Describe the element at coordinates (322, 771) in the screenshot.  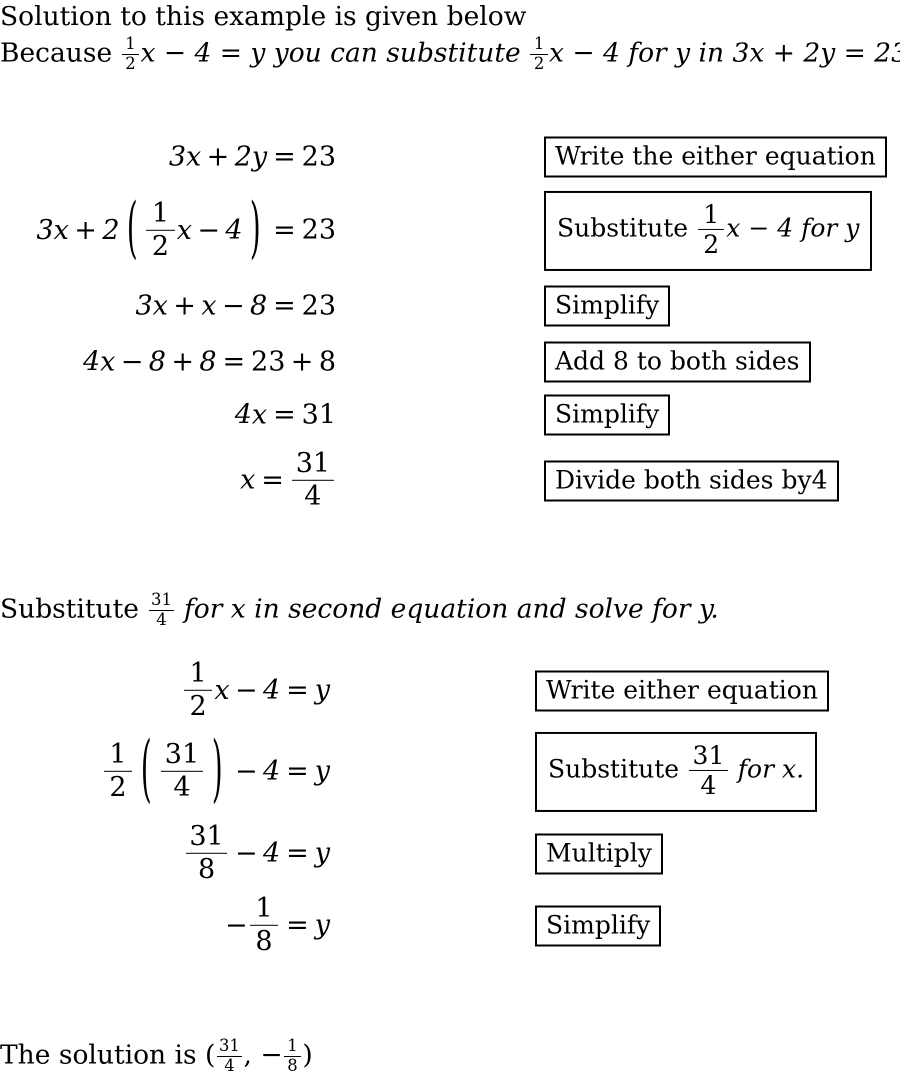
I see `equation-8-rhs: y` at that location.